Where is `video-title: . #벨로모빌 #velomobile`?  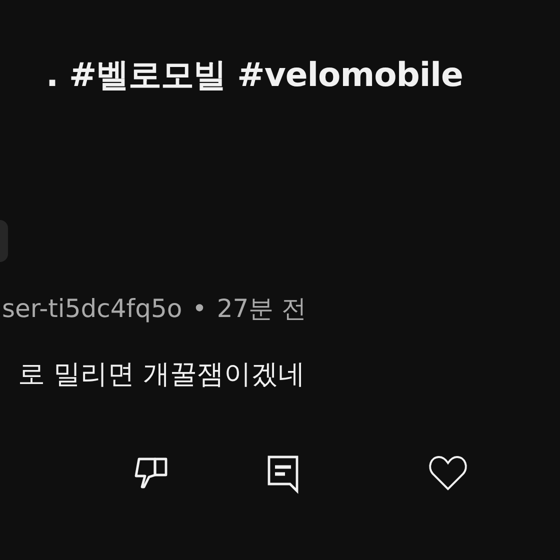
video-title: . #벨로모빌 #velomobile is located at coordinates (254, 75).